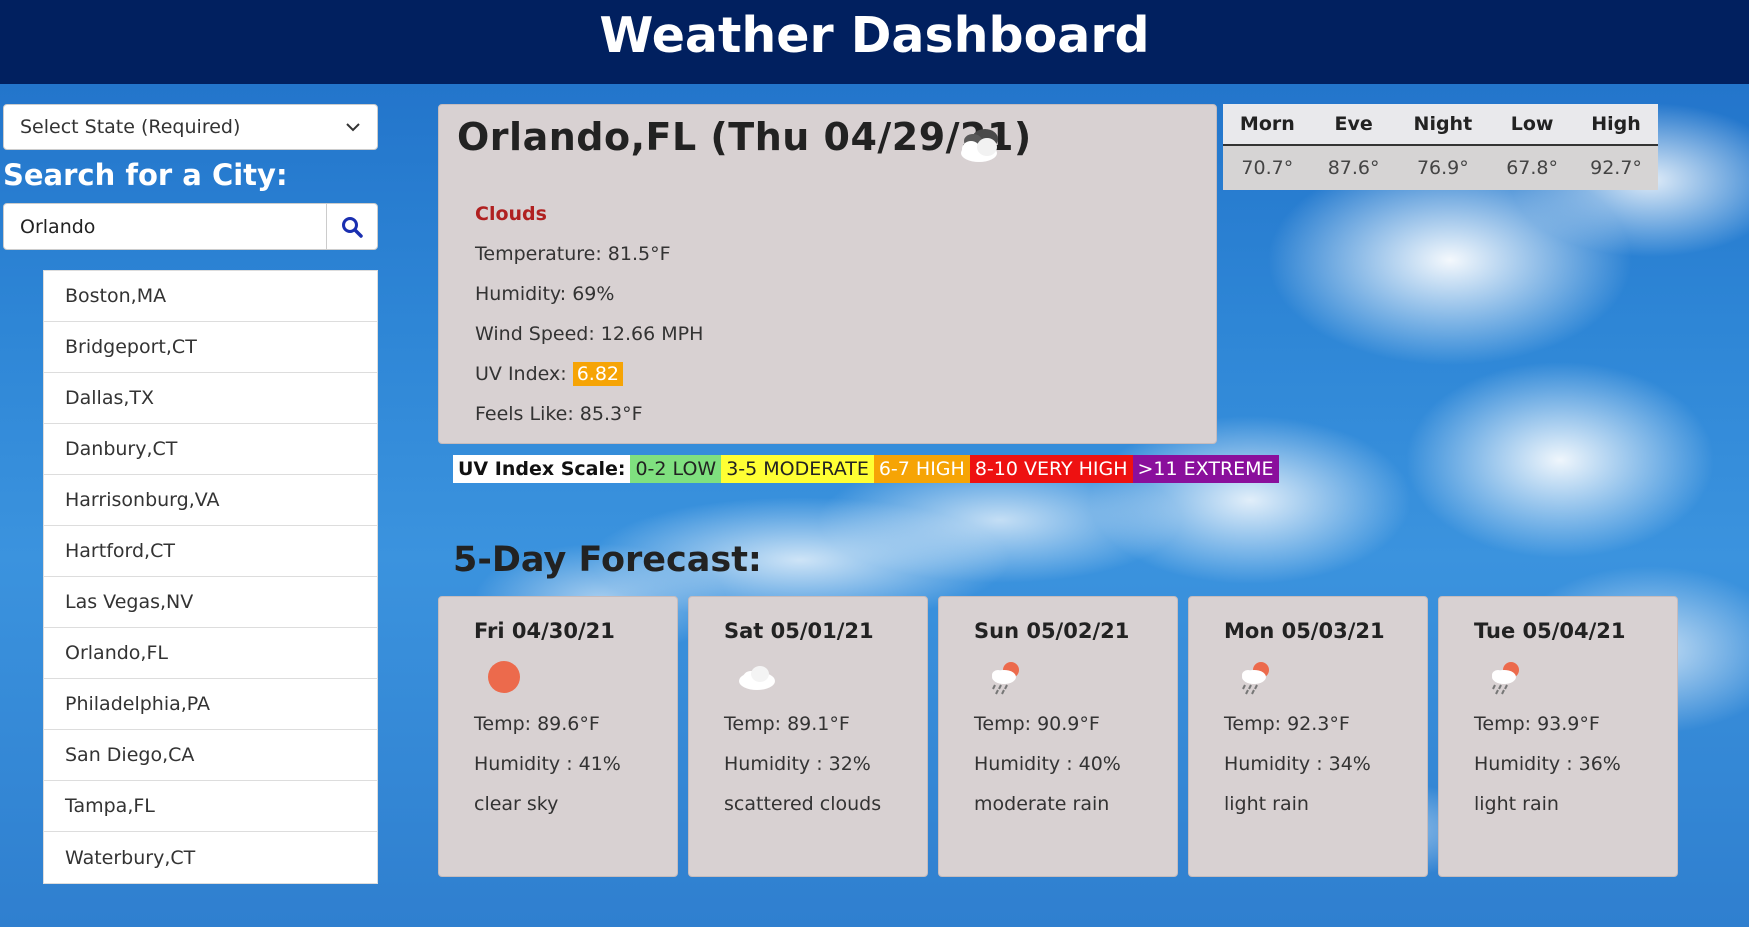  I want to click on search-group: Orlando, so click(190, 226).